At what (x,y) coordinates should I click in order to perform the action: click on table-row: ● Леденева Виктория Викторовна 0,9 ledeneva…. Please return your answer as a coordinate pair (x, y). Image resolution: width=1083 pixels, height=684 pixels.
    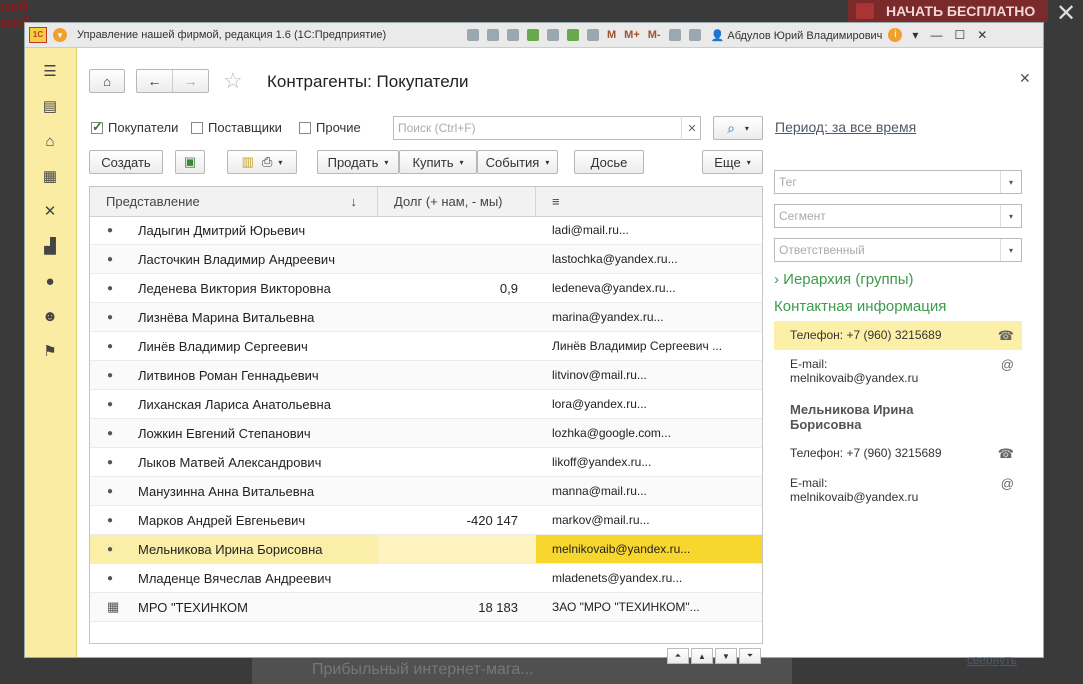
    Looking at the image, I should click on (426, 288).